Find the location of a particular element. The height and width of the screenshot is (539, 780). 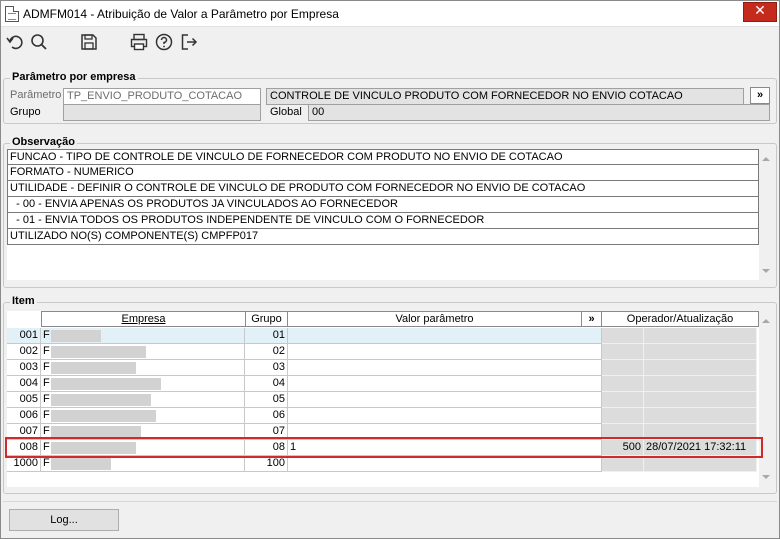

row-empresa-code: 003 is located at coordinates (24, 368).